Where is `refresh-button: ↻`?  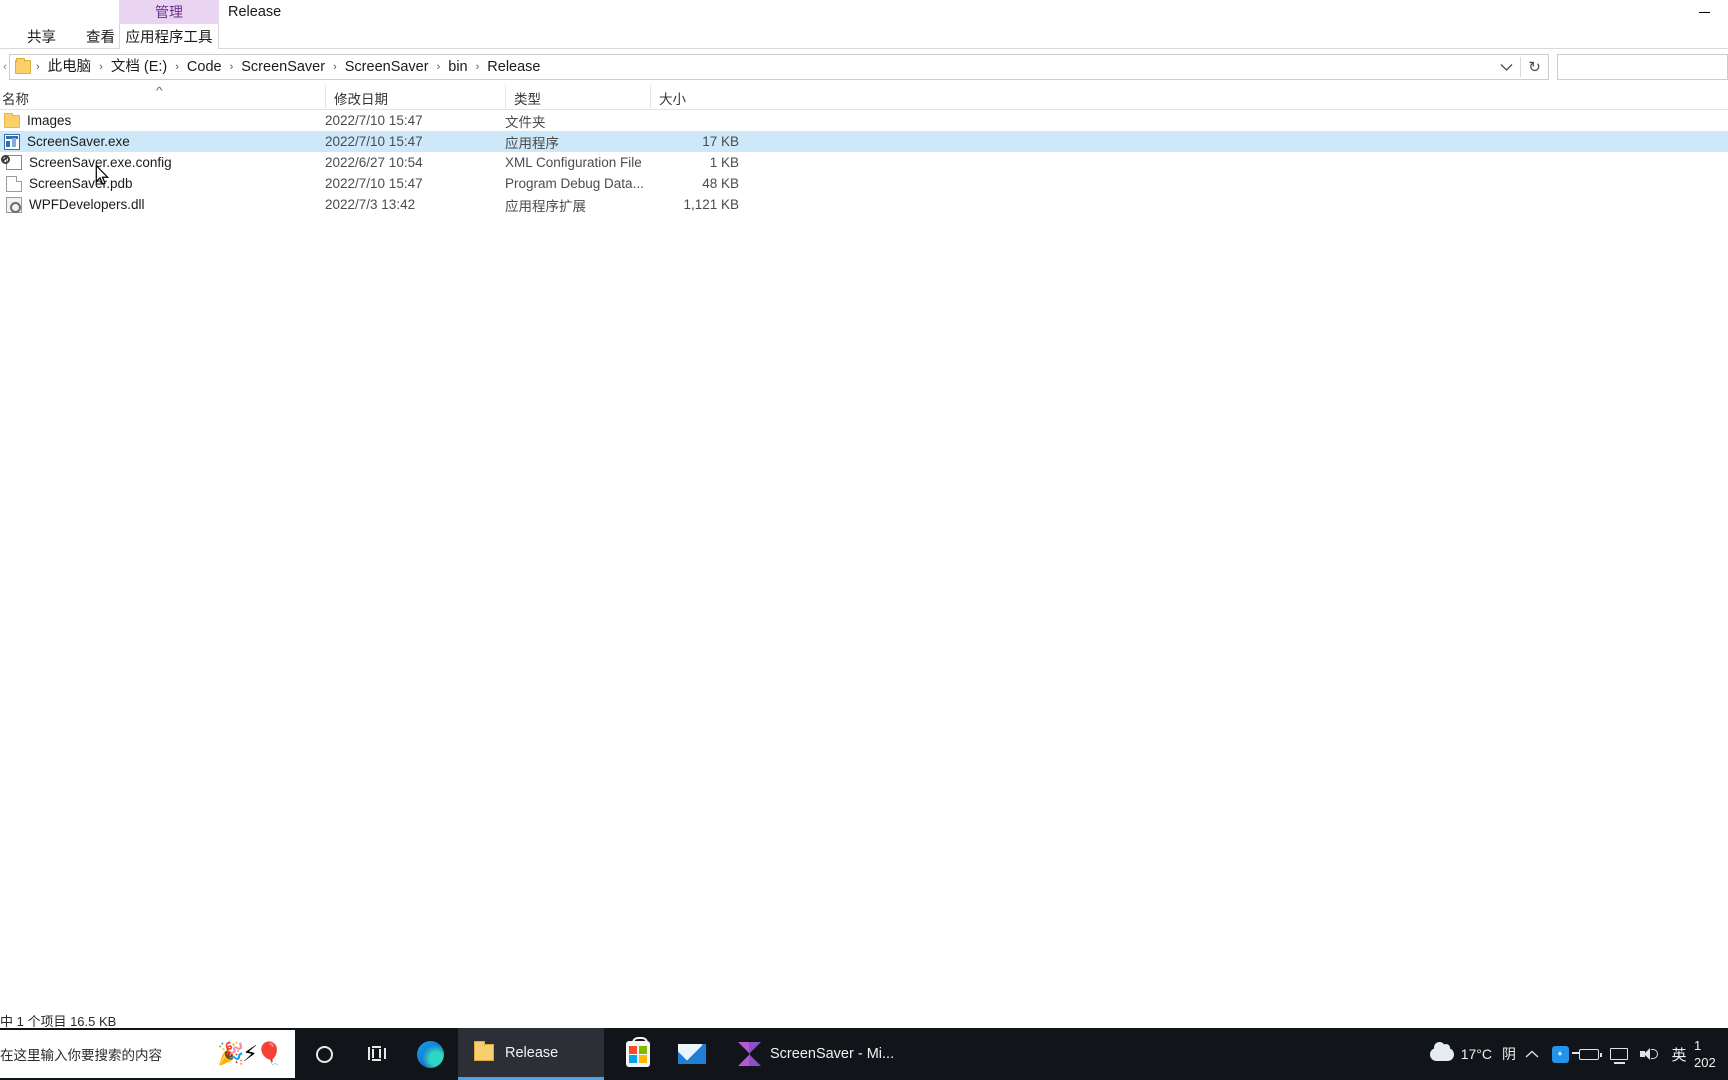 refresh-button: ↻ is located at coordinates (1534, 67).